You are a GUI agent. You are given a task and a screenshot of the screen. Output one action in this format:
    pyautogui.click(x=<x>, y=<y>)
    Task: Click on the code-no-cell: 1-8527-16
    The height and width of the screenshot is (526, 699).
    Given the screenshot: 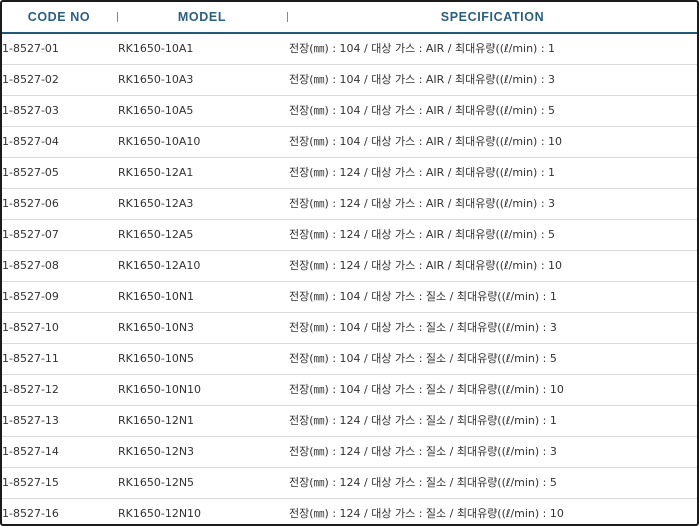 What is the action you would take?
    pyautogui.click(x=30, y=513)
    